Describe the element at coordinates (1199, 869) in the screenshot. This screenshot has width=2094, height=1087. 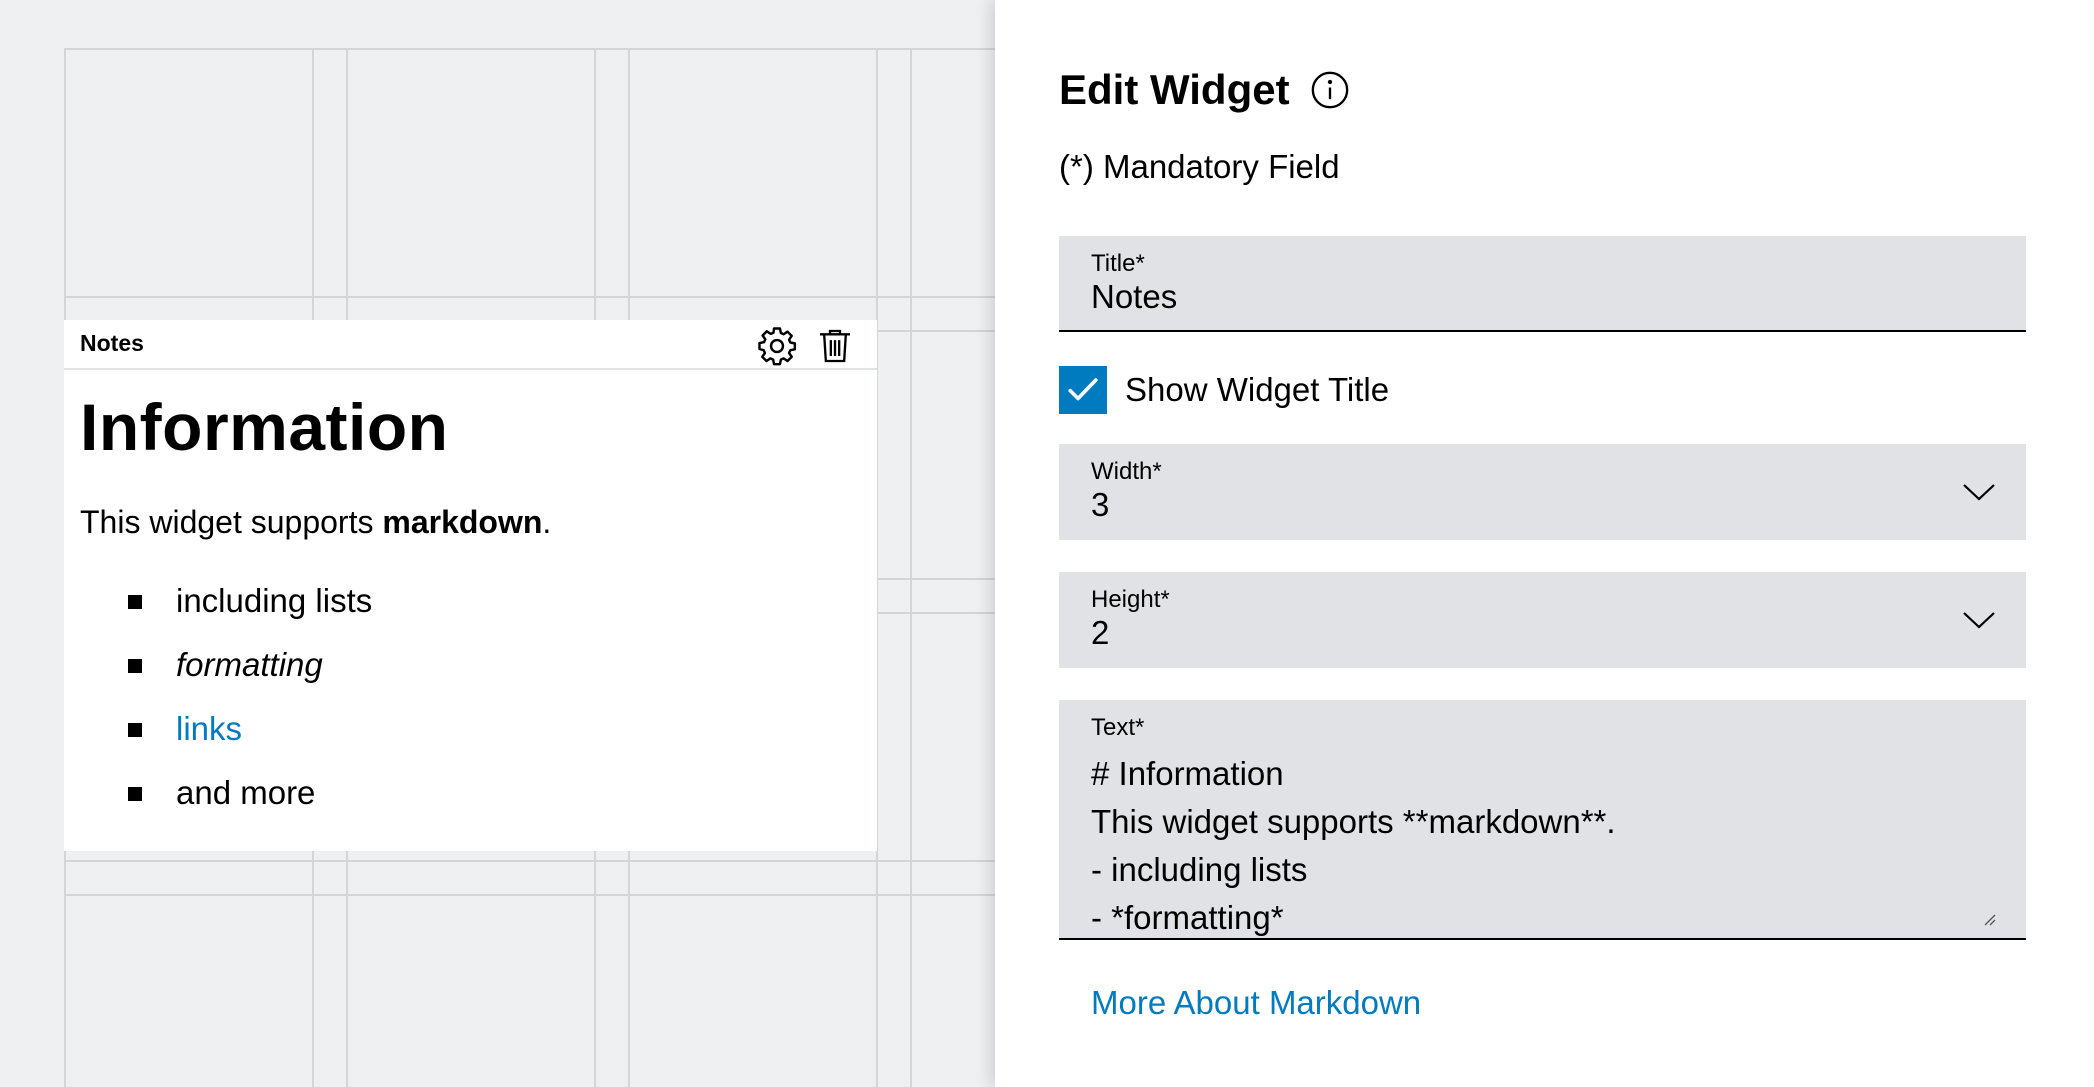
I see `text-line: - including lists` at that location.